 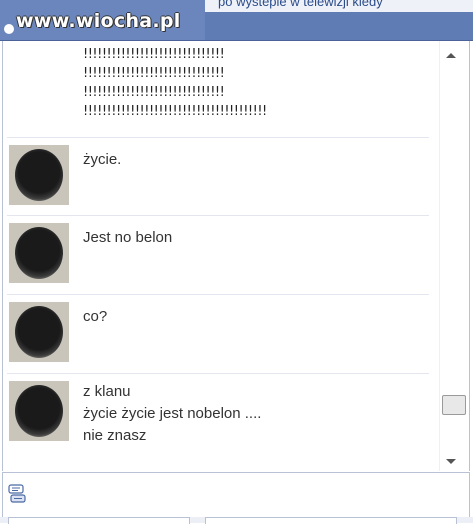 I want to click on scroll-down-icon, so click(x=451, y=461).